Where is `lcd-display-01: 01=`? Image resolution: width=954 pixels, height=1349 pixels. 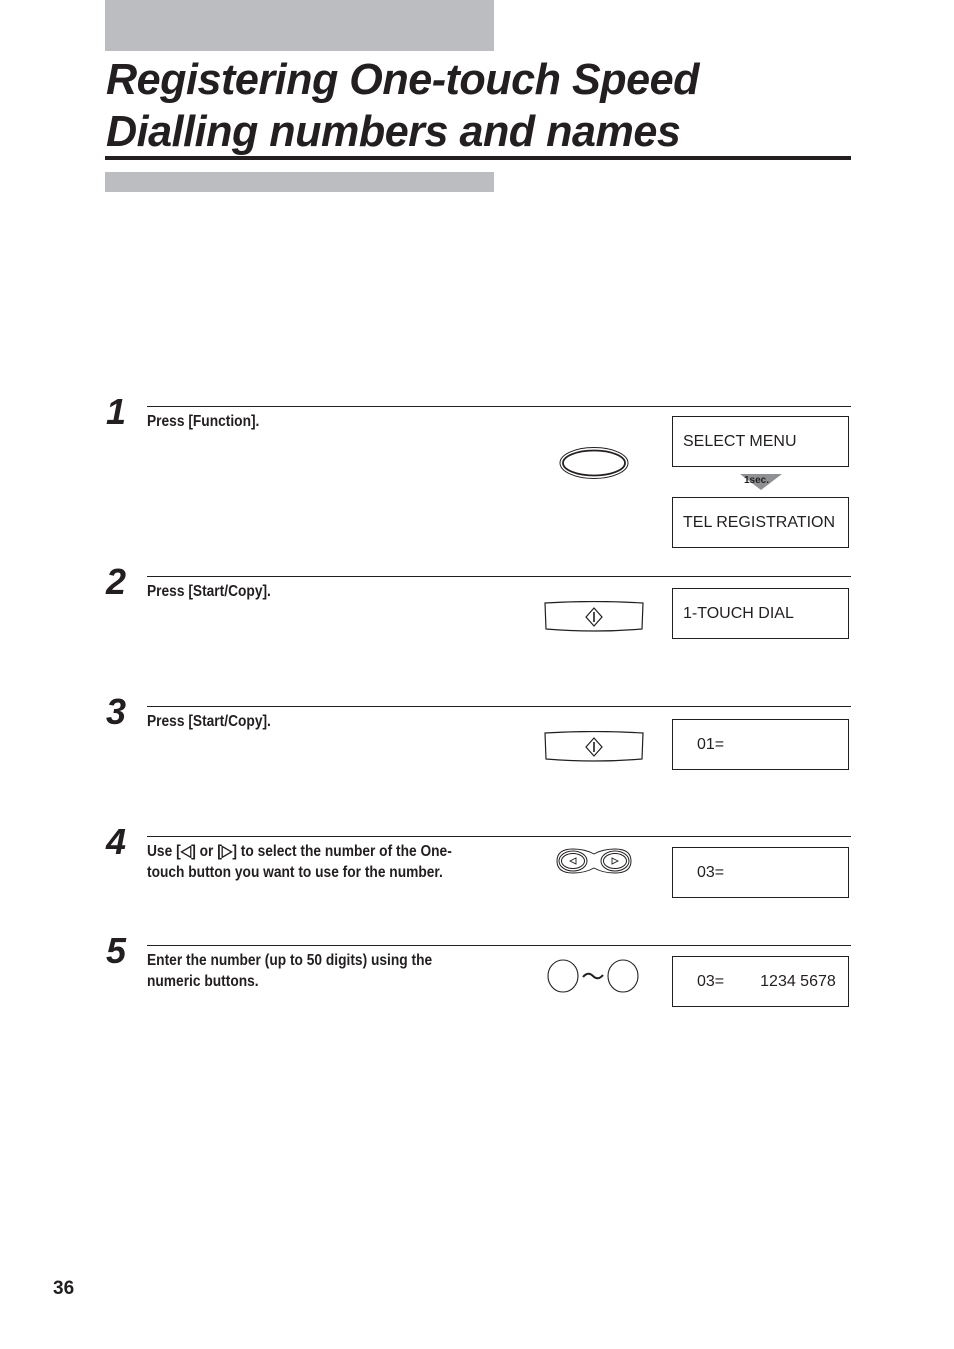
lcd-display-01: 01= is located at coordinates (760, 744).